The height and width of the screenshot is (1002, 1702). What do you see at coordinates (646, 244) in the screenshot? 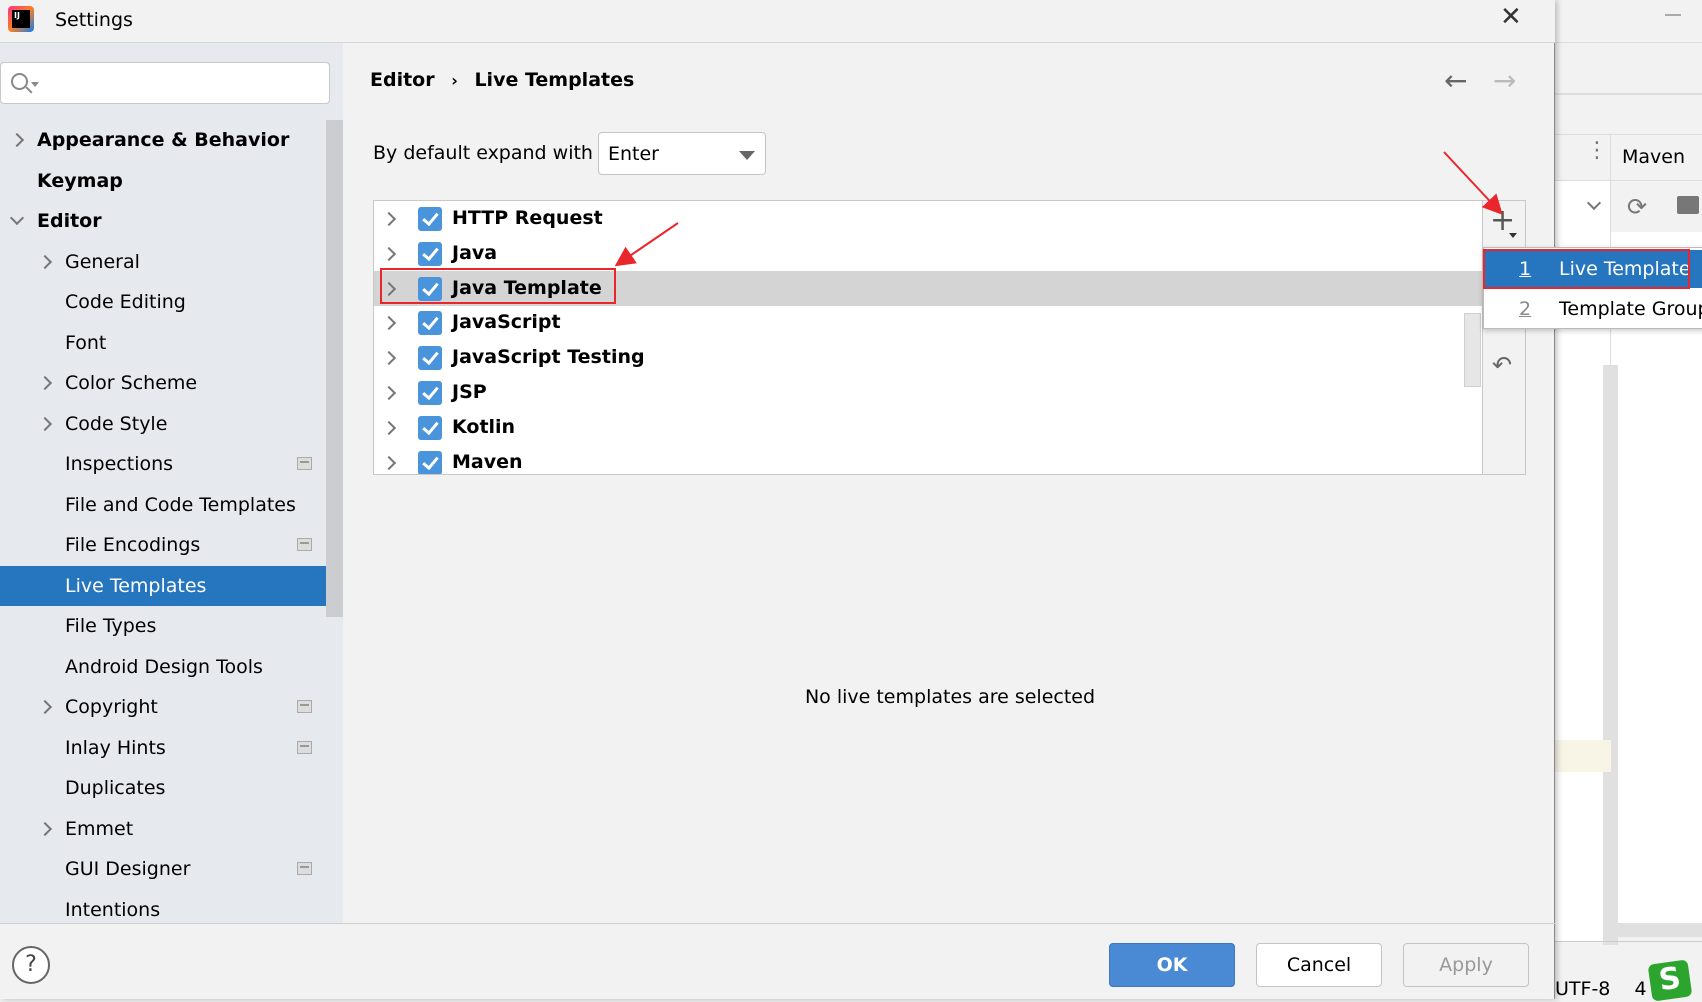
I see `annotation-arrow-java-template` at bounding box center [646, 244].